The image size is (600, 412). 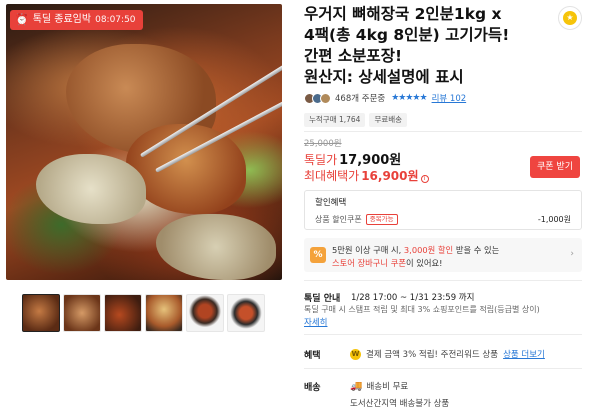 I want to click on coin-favorite-icon: ★, so click(x=570, y=18).